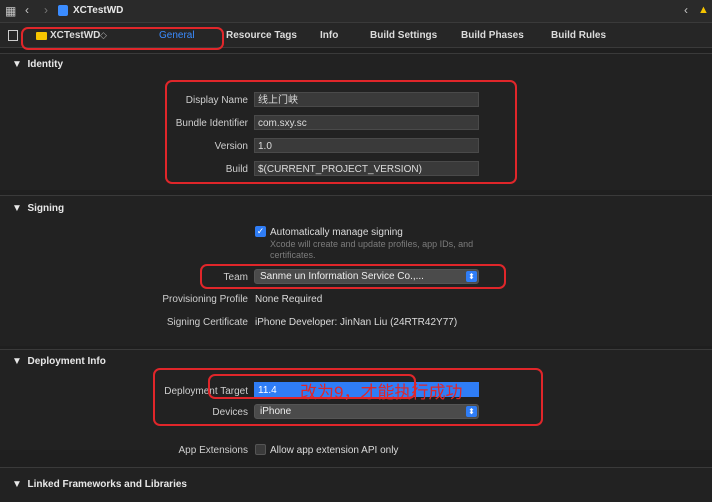 Image resolution: width=712 pixels, height=502 pixels. What do you see at coordinates (122, 38) in the screenshot?
I see `annotation-box-tab` at bounding box center [122, 38].